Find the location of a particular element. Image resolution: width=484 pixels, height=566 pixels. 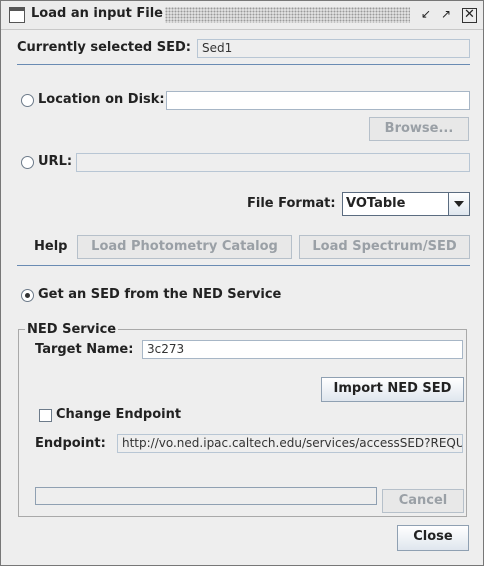

url-radio is located at coordinates (27, 162).